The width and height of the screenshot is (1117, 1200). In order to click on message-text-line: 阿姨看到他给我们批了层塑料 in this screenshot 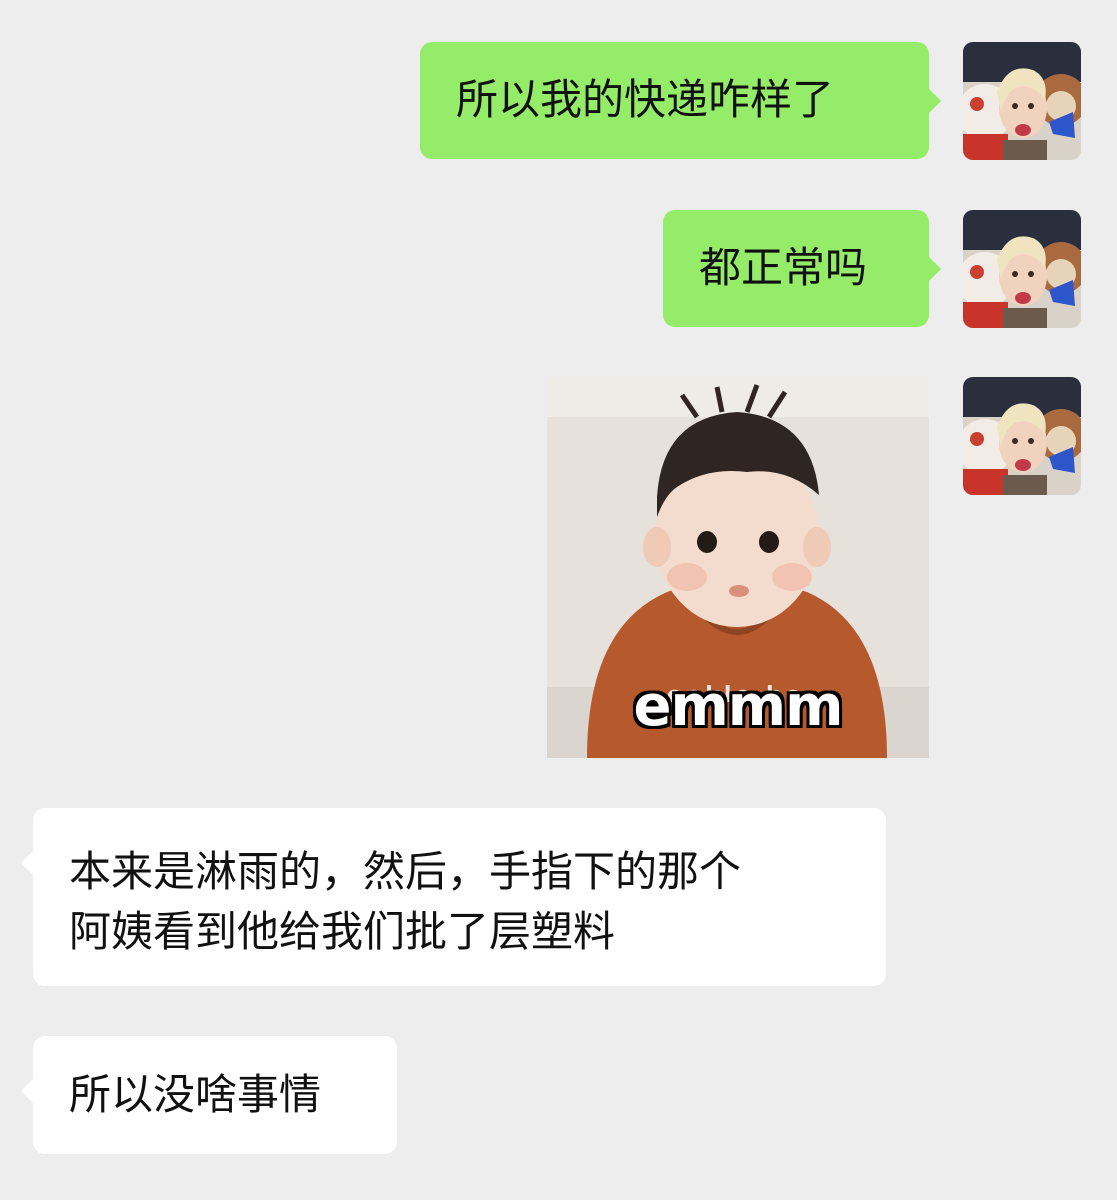, I will do `click(342, 931)`.